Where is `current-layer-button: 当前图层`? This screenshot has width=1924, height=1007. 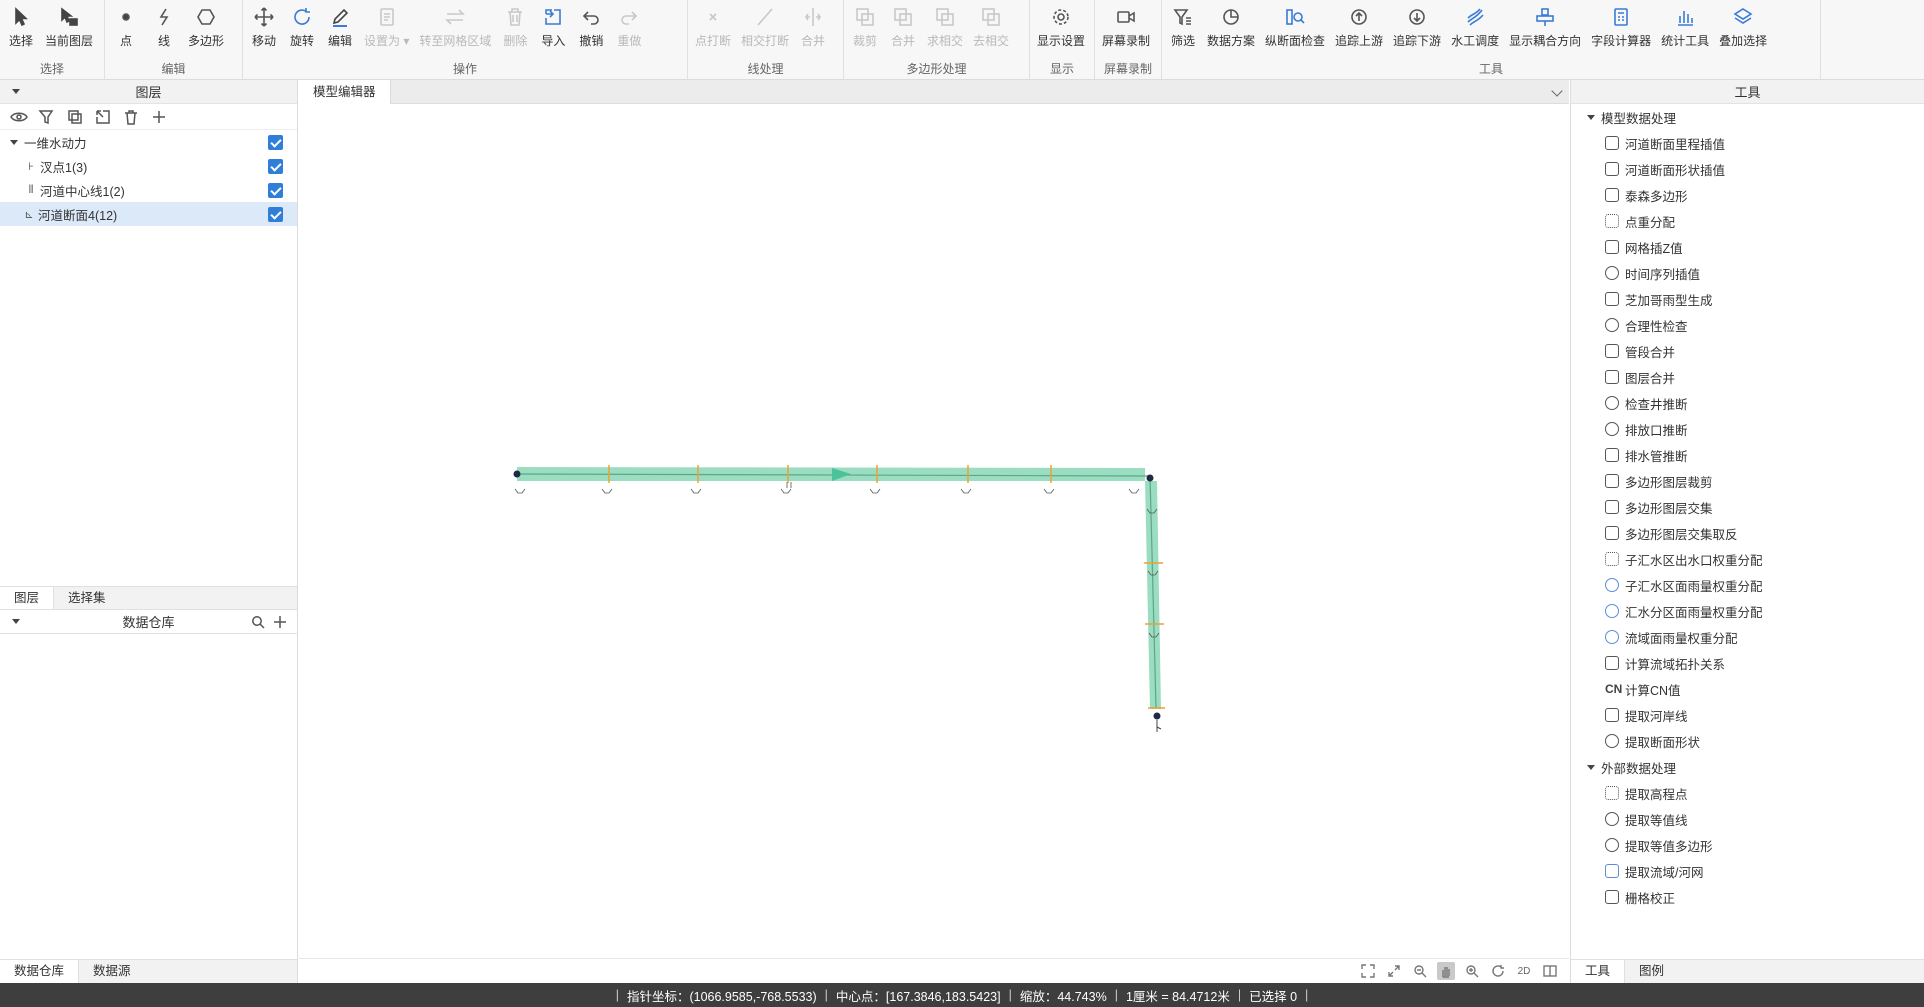
current-layer-button: 当前图层 is located at coordinates (69, 30).